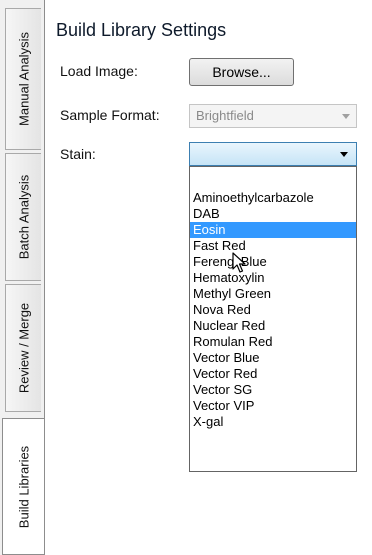 This screenshot has width=372, height=555. I want to click on stain-option: Romulan Red, so click(273, 342).